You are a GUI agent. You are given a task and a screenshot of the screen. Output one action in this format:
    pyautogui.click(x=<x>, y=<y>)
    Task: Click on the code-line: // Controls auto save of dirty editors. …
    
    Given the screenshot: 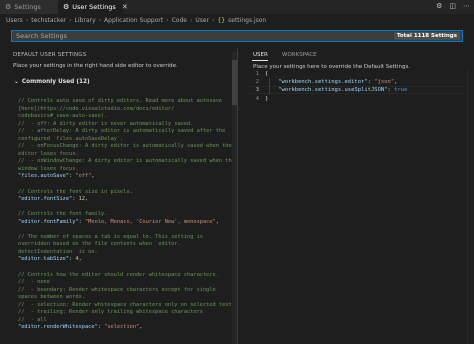 What is the action you would take?
    pyautogui.click(x=125, y=102)
    